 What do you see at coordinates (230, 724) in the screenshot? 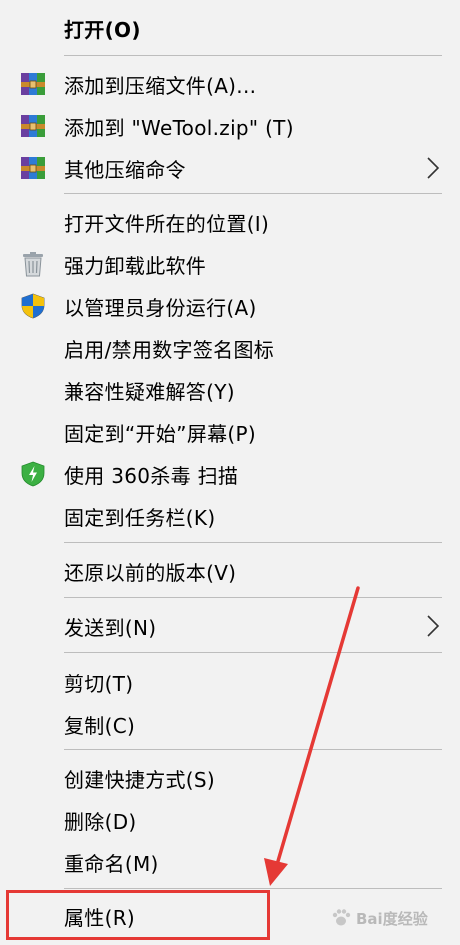
I see `menu-item-copy: 复制(C)` at bounding box center [230, 724].